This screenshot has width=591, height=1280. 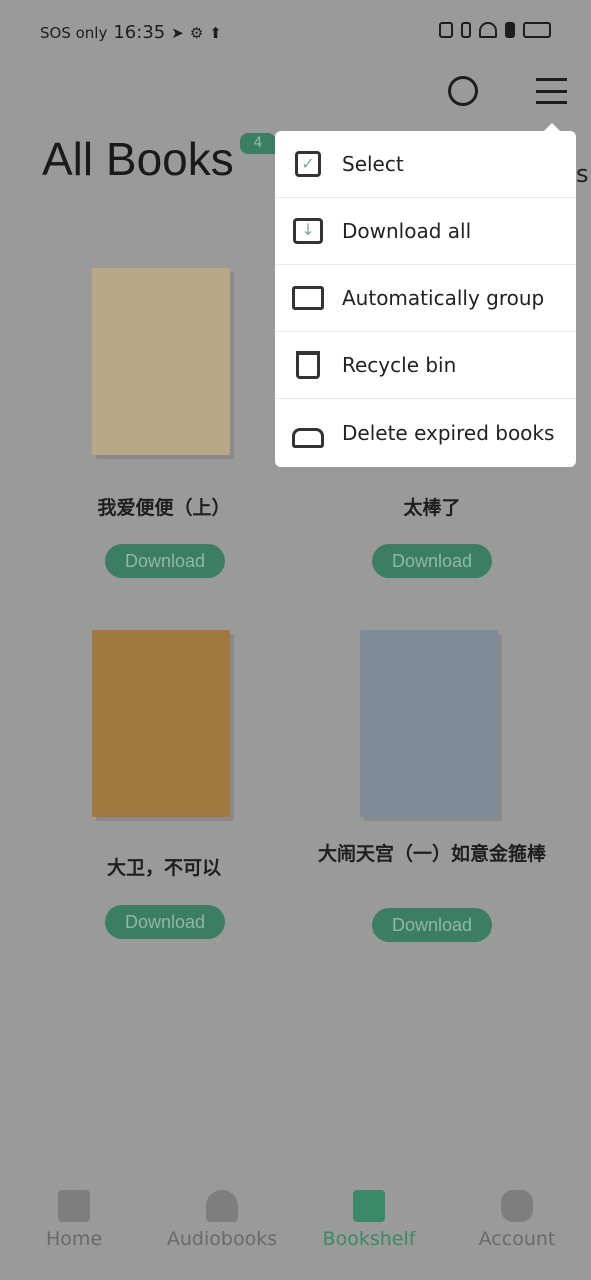 I want to click on book-title: 大卫，不可以, so click(x=163, y=868).